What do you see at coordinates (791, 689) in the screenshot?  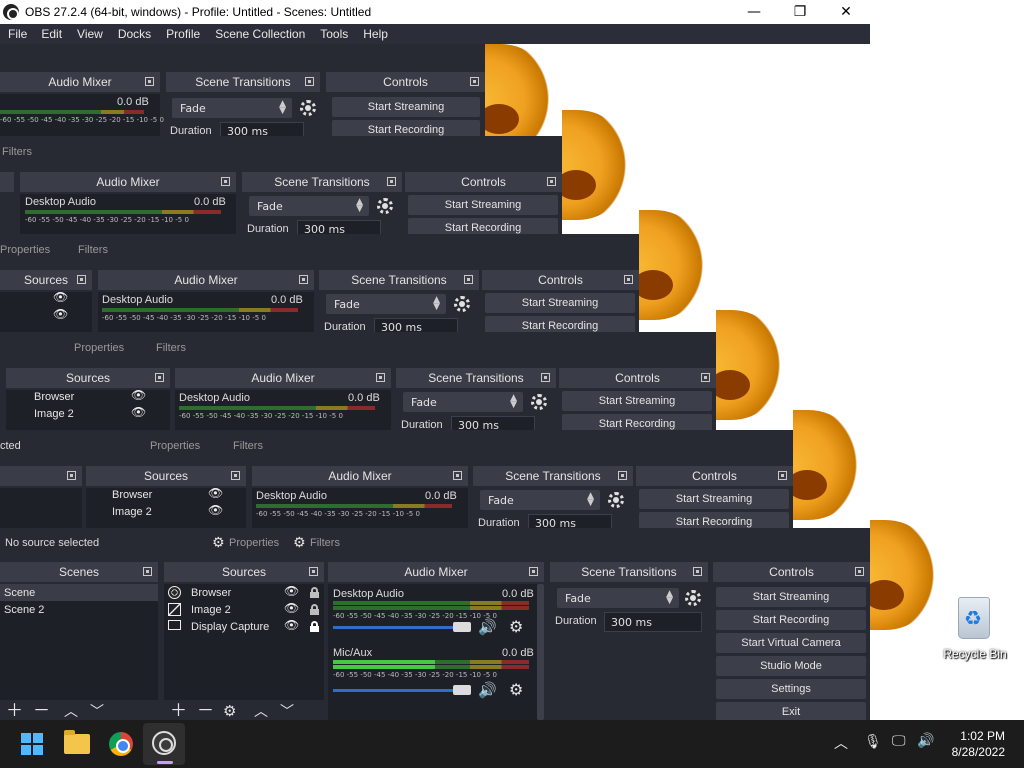 I see `settings-button: Settings` at bounding box center [791, 689].